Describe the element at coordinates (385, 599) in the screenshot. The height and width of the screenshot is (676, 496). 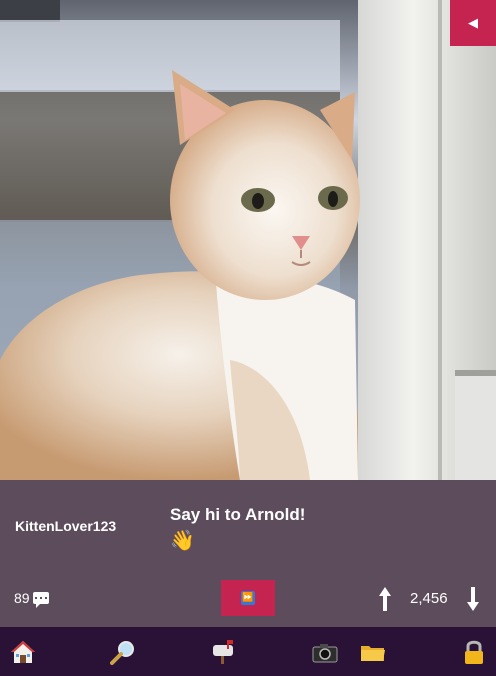
I see `upvote-arrow-icon` at that location.